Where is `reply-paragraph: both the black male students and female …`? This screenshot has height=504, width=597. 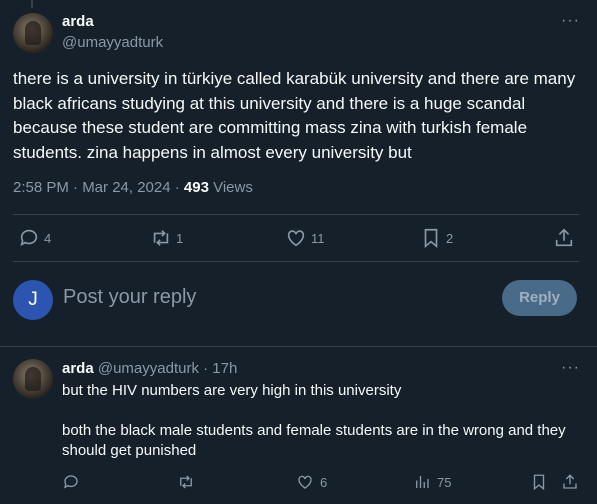 reply-paragraph: both the black male students and female … is located at coordinates (314, 440).